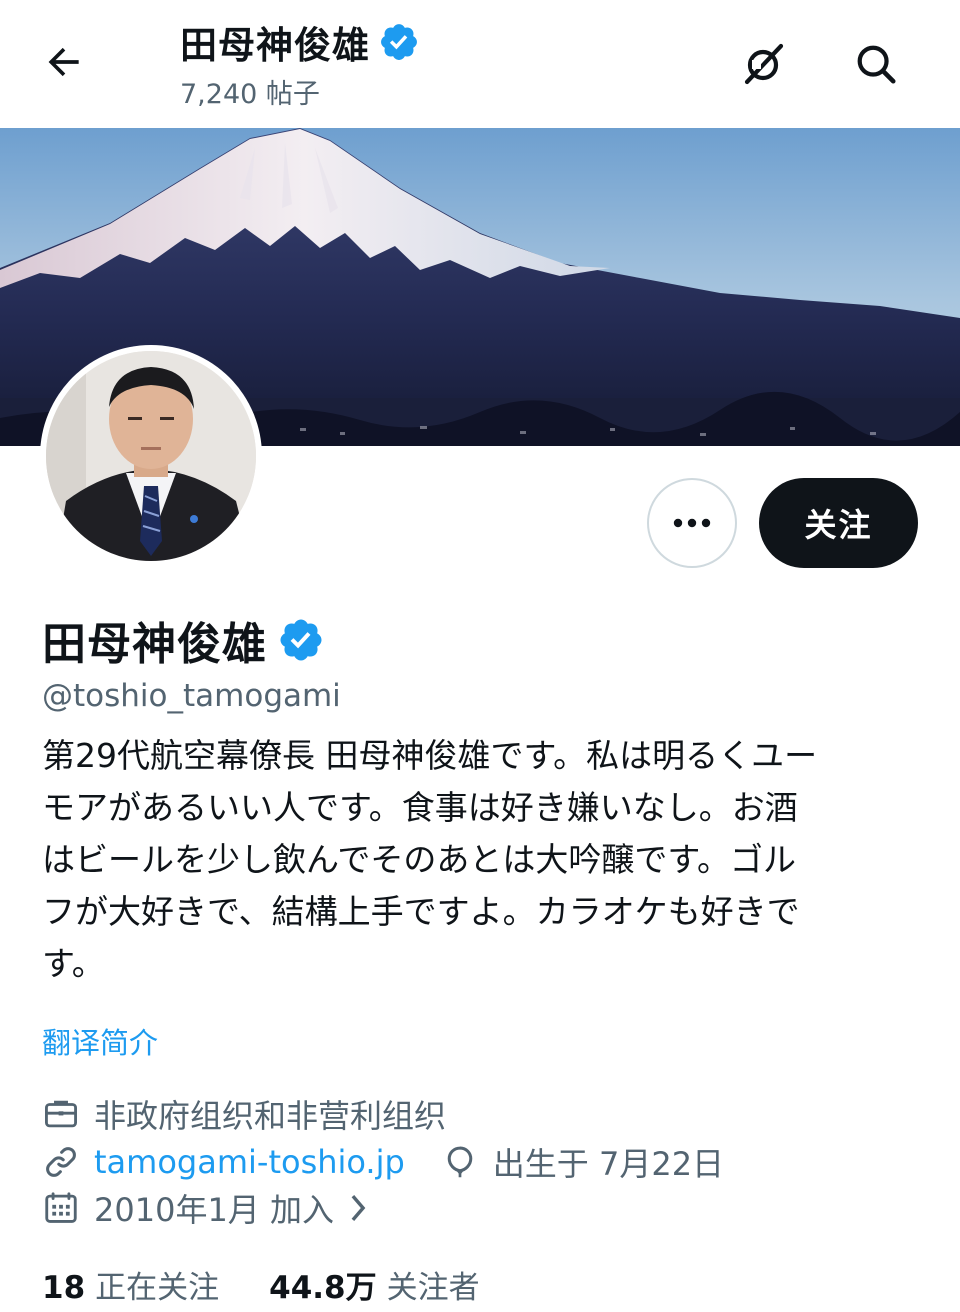  I want to click on follow-stats: 18 正在关注 44.8万 关注者, so click(261, 1284).